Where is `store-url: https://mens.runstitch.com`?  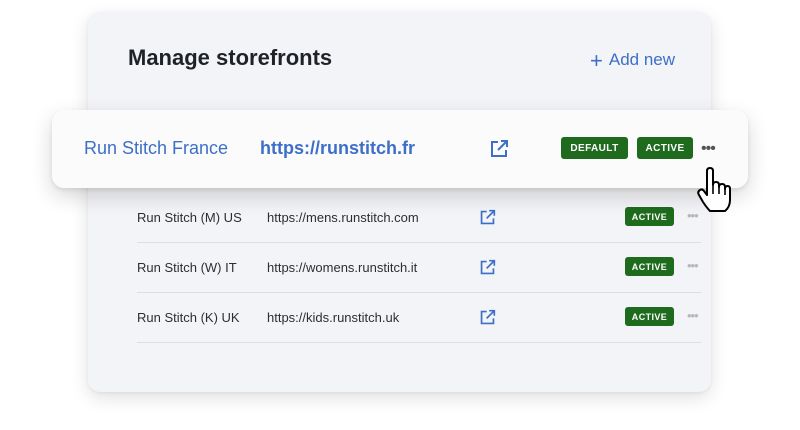
store-url: https://mens.runstitch.com is located at coordinates (343, 217).